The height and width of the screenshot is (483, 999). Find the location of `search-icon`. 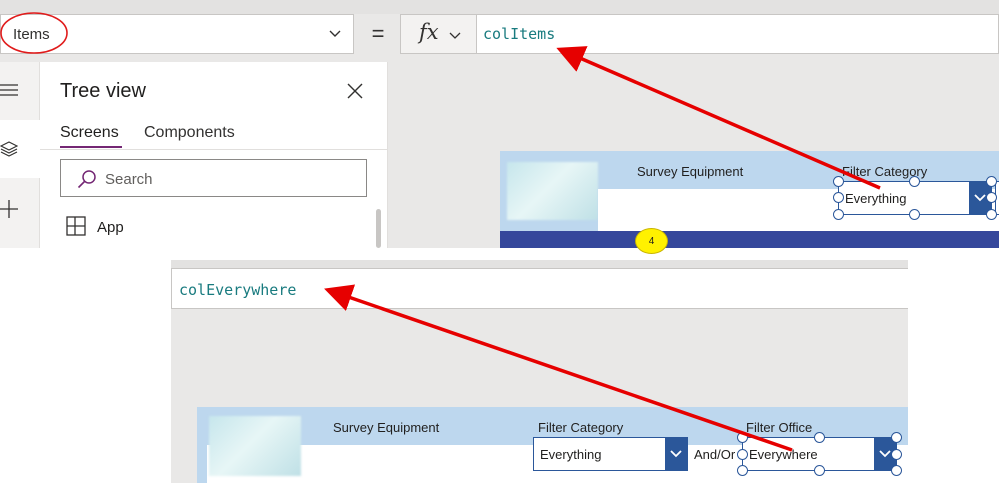

search-icon is located at coordinates (86, 179).